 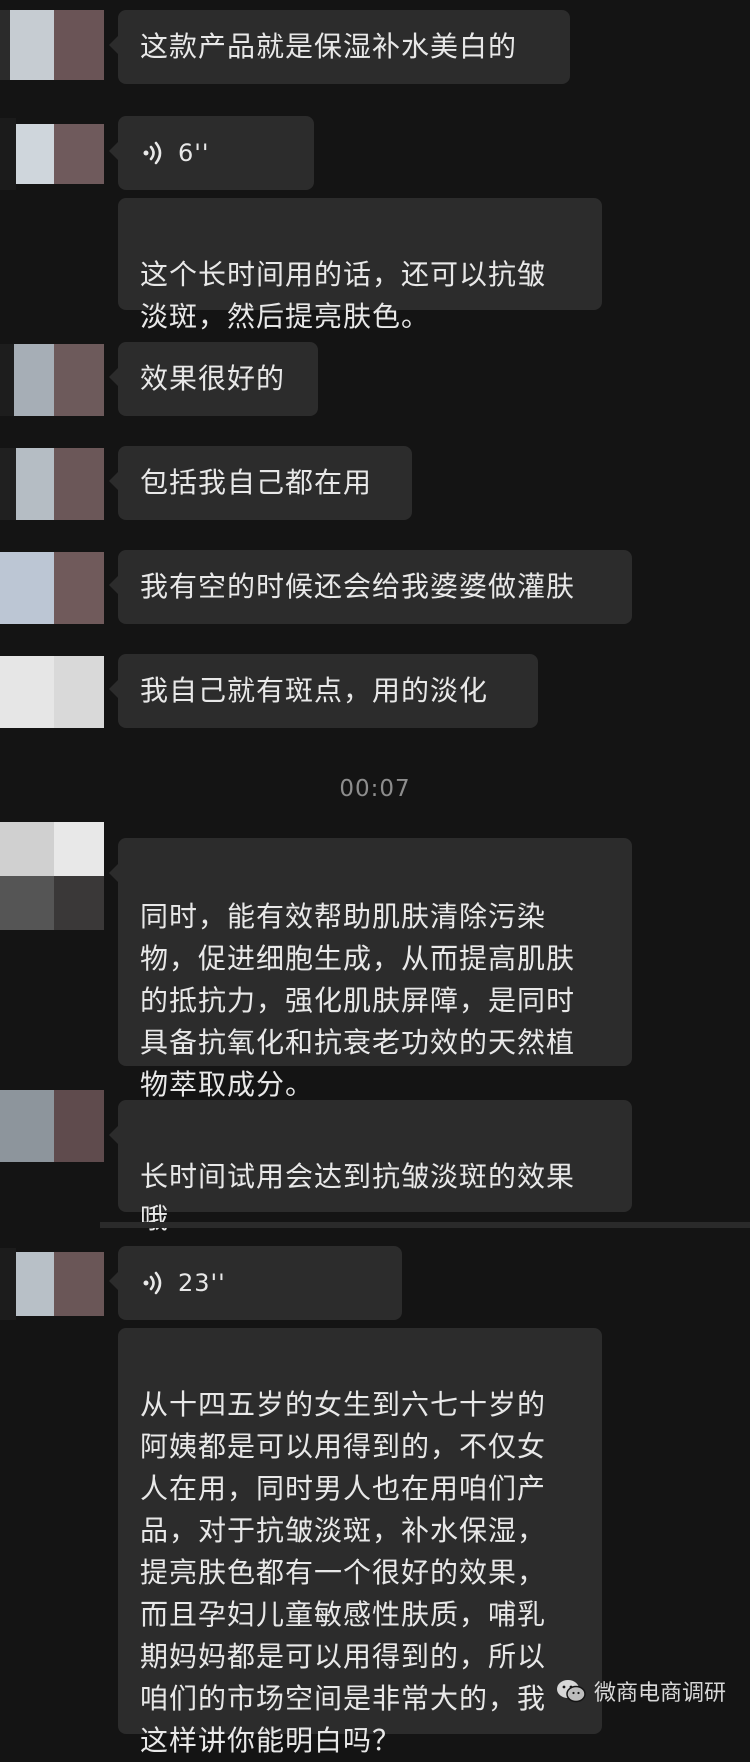 I want to click on message-text: 这款产品就是保湿补水美白的, so click(x=329, y=46).